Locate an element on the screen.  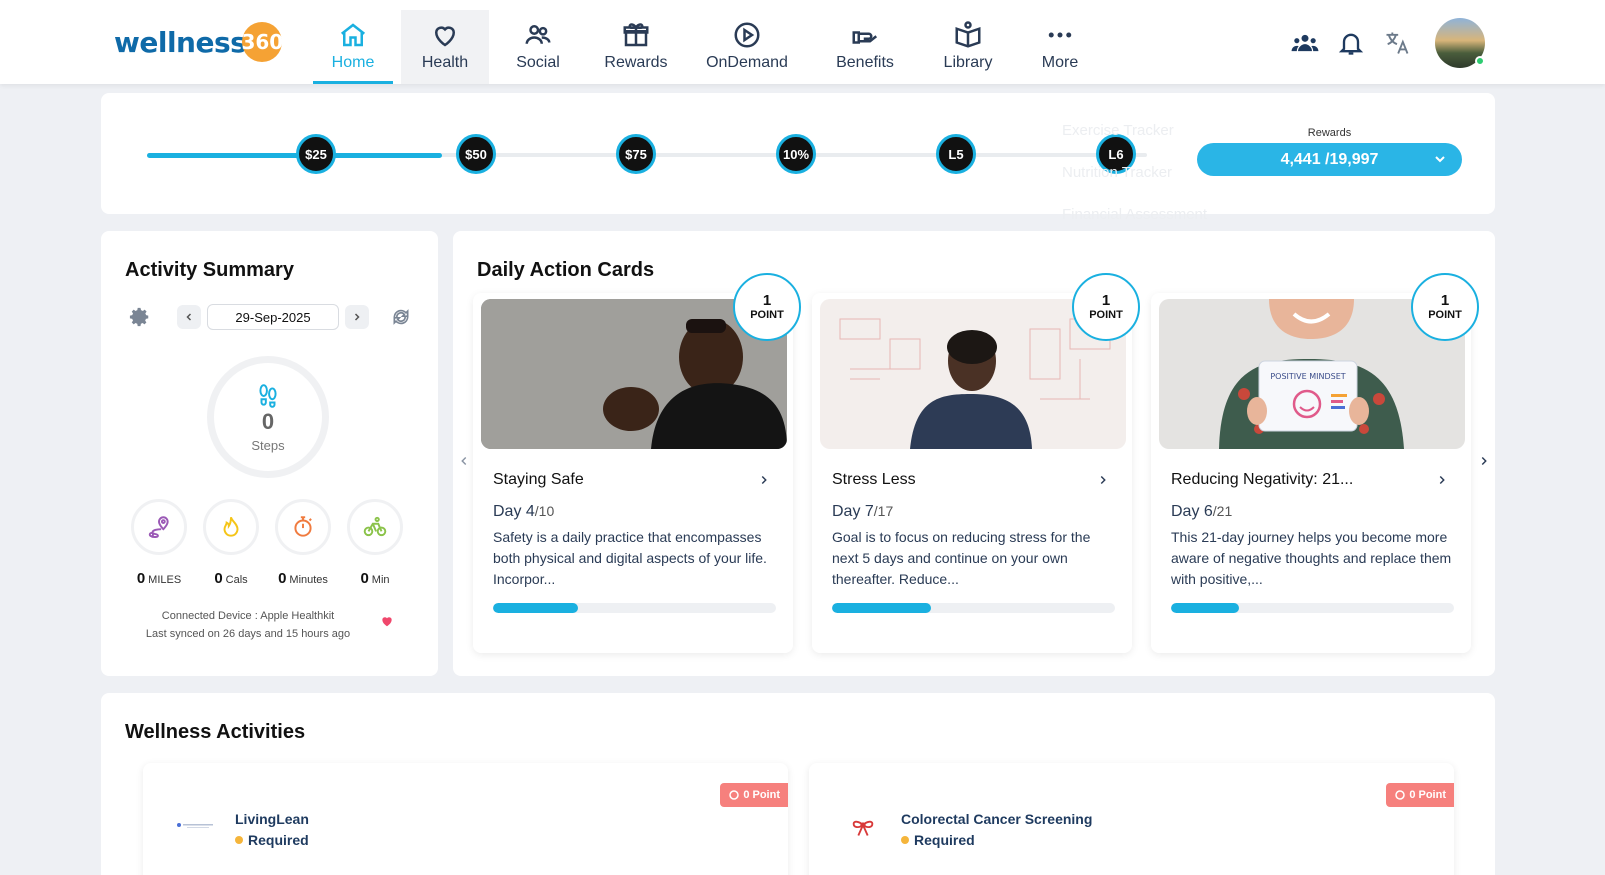
carousel-next-icon is located at coordinates (1484, 461).